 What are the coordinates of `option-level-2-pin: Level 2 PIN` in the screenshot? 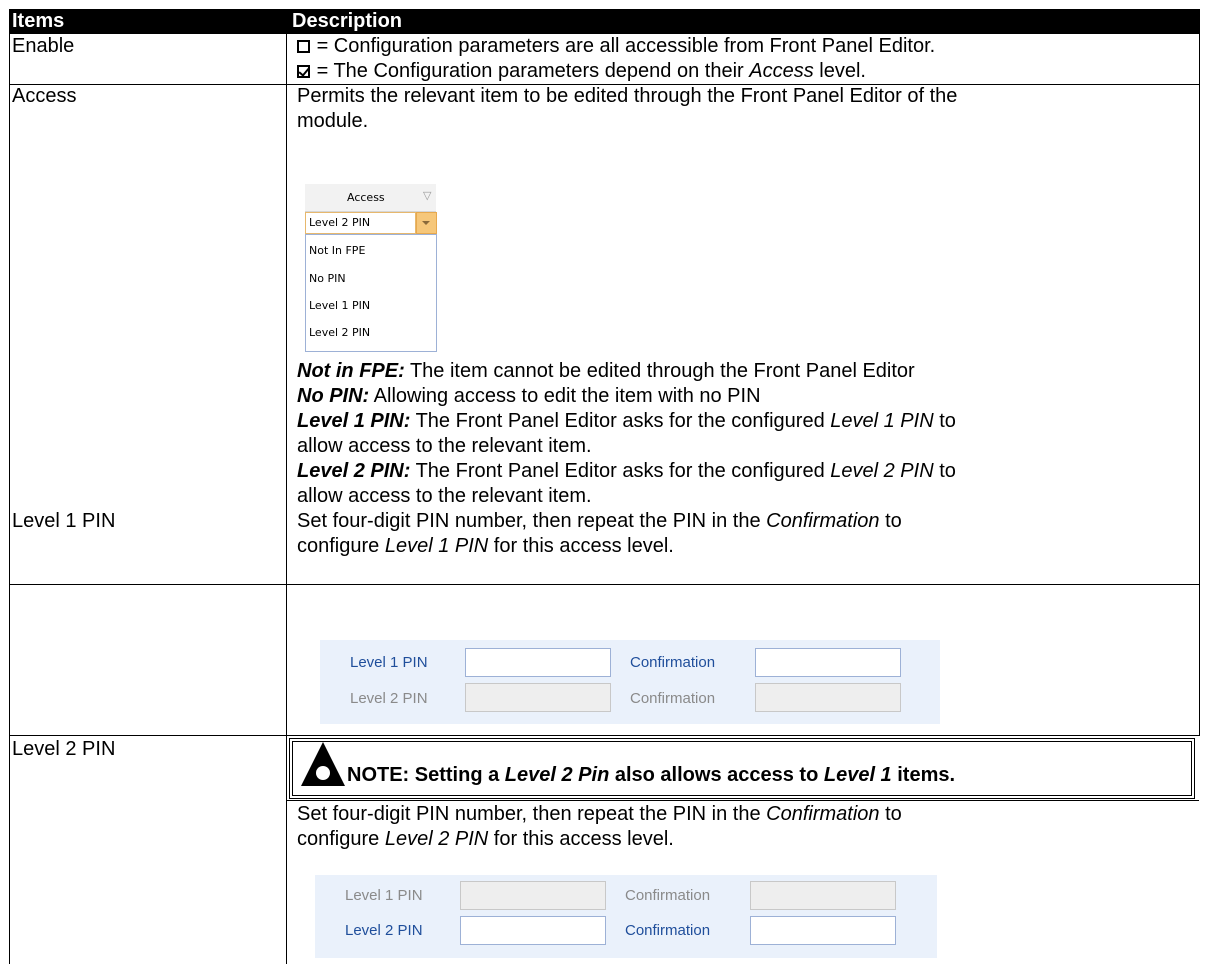 It's located at (339, 332).